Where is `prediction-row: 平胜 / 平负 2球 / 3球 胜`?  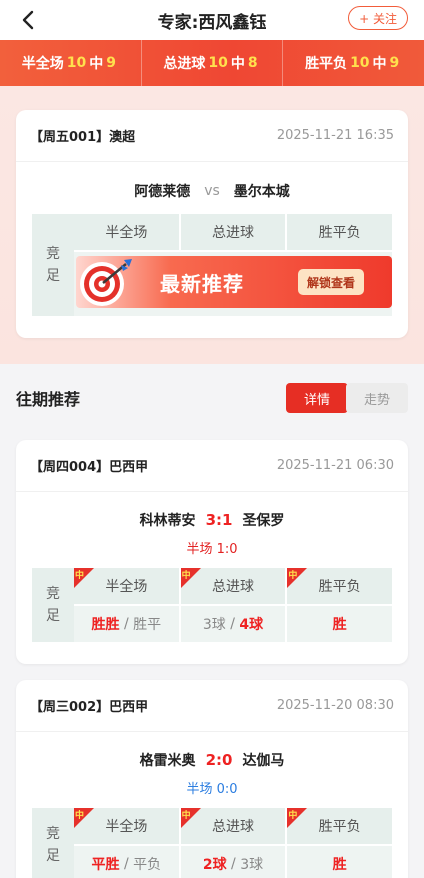 prediction-row: 平胜 / 平负 2球 / 3球 胜 is located at coordinates (233, 861).